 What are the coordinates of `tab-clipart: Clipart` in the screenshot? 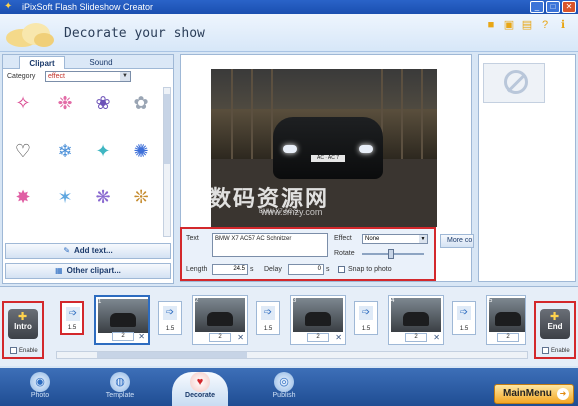 It's located at (42, 62).